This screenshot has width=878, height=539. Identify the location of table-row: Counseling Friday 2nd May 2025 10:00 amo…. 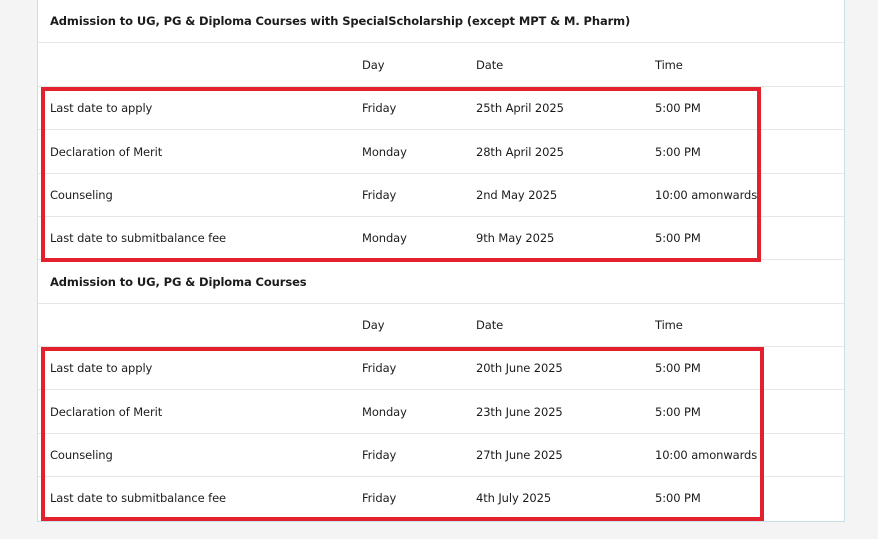
(441, 195).